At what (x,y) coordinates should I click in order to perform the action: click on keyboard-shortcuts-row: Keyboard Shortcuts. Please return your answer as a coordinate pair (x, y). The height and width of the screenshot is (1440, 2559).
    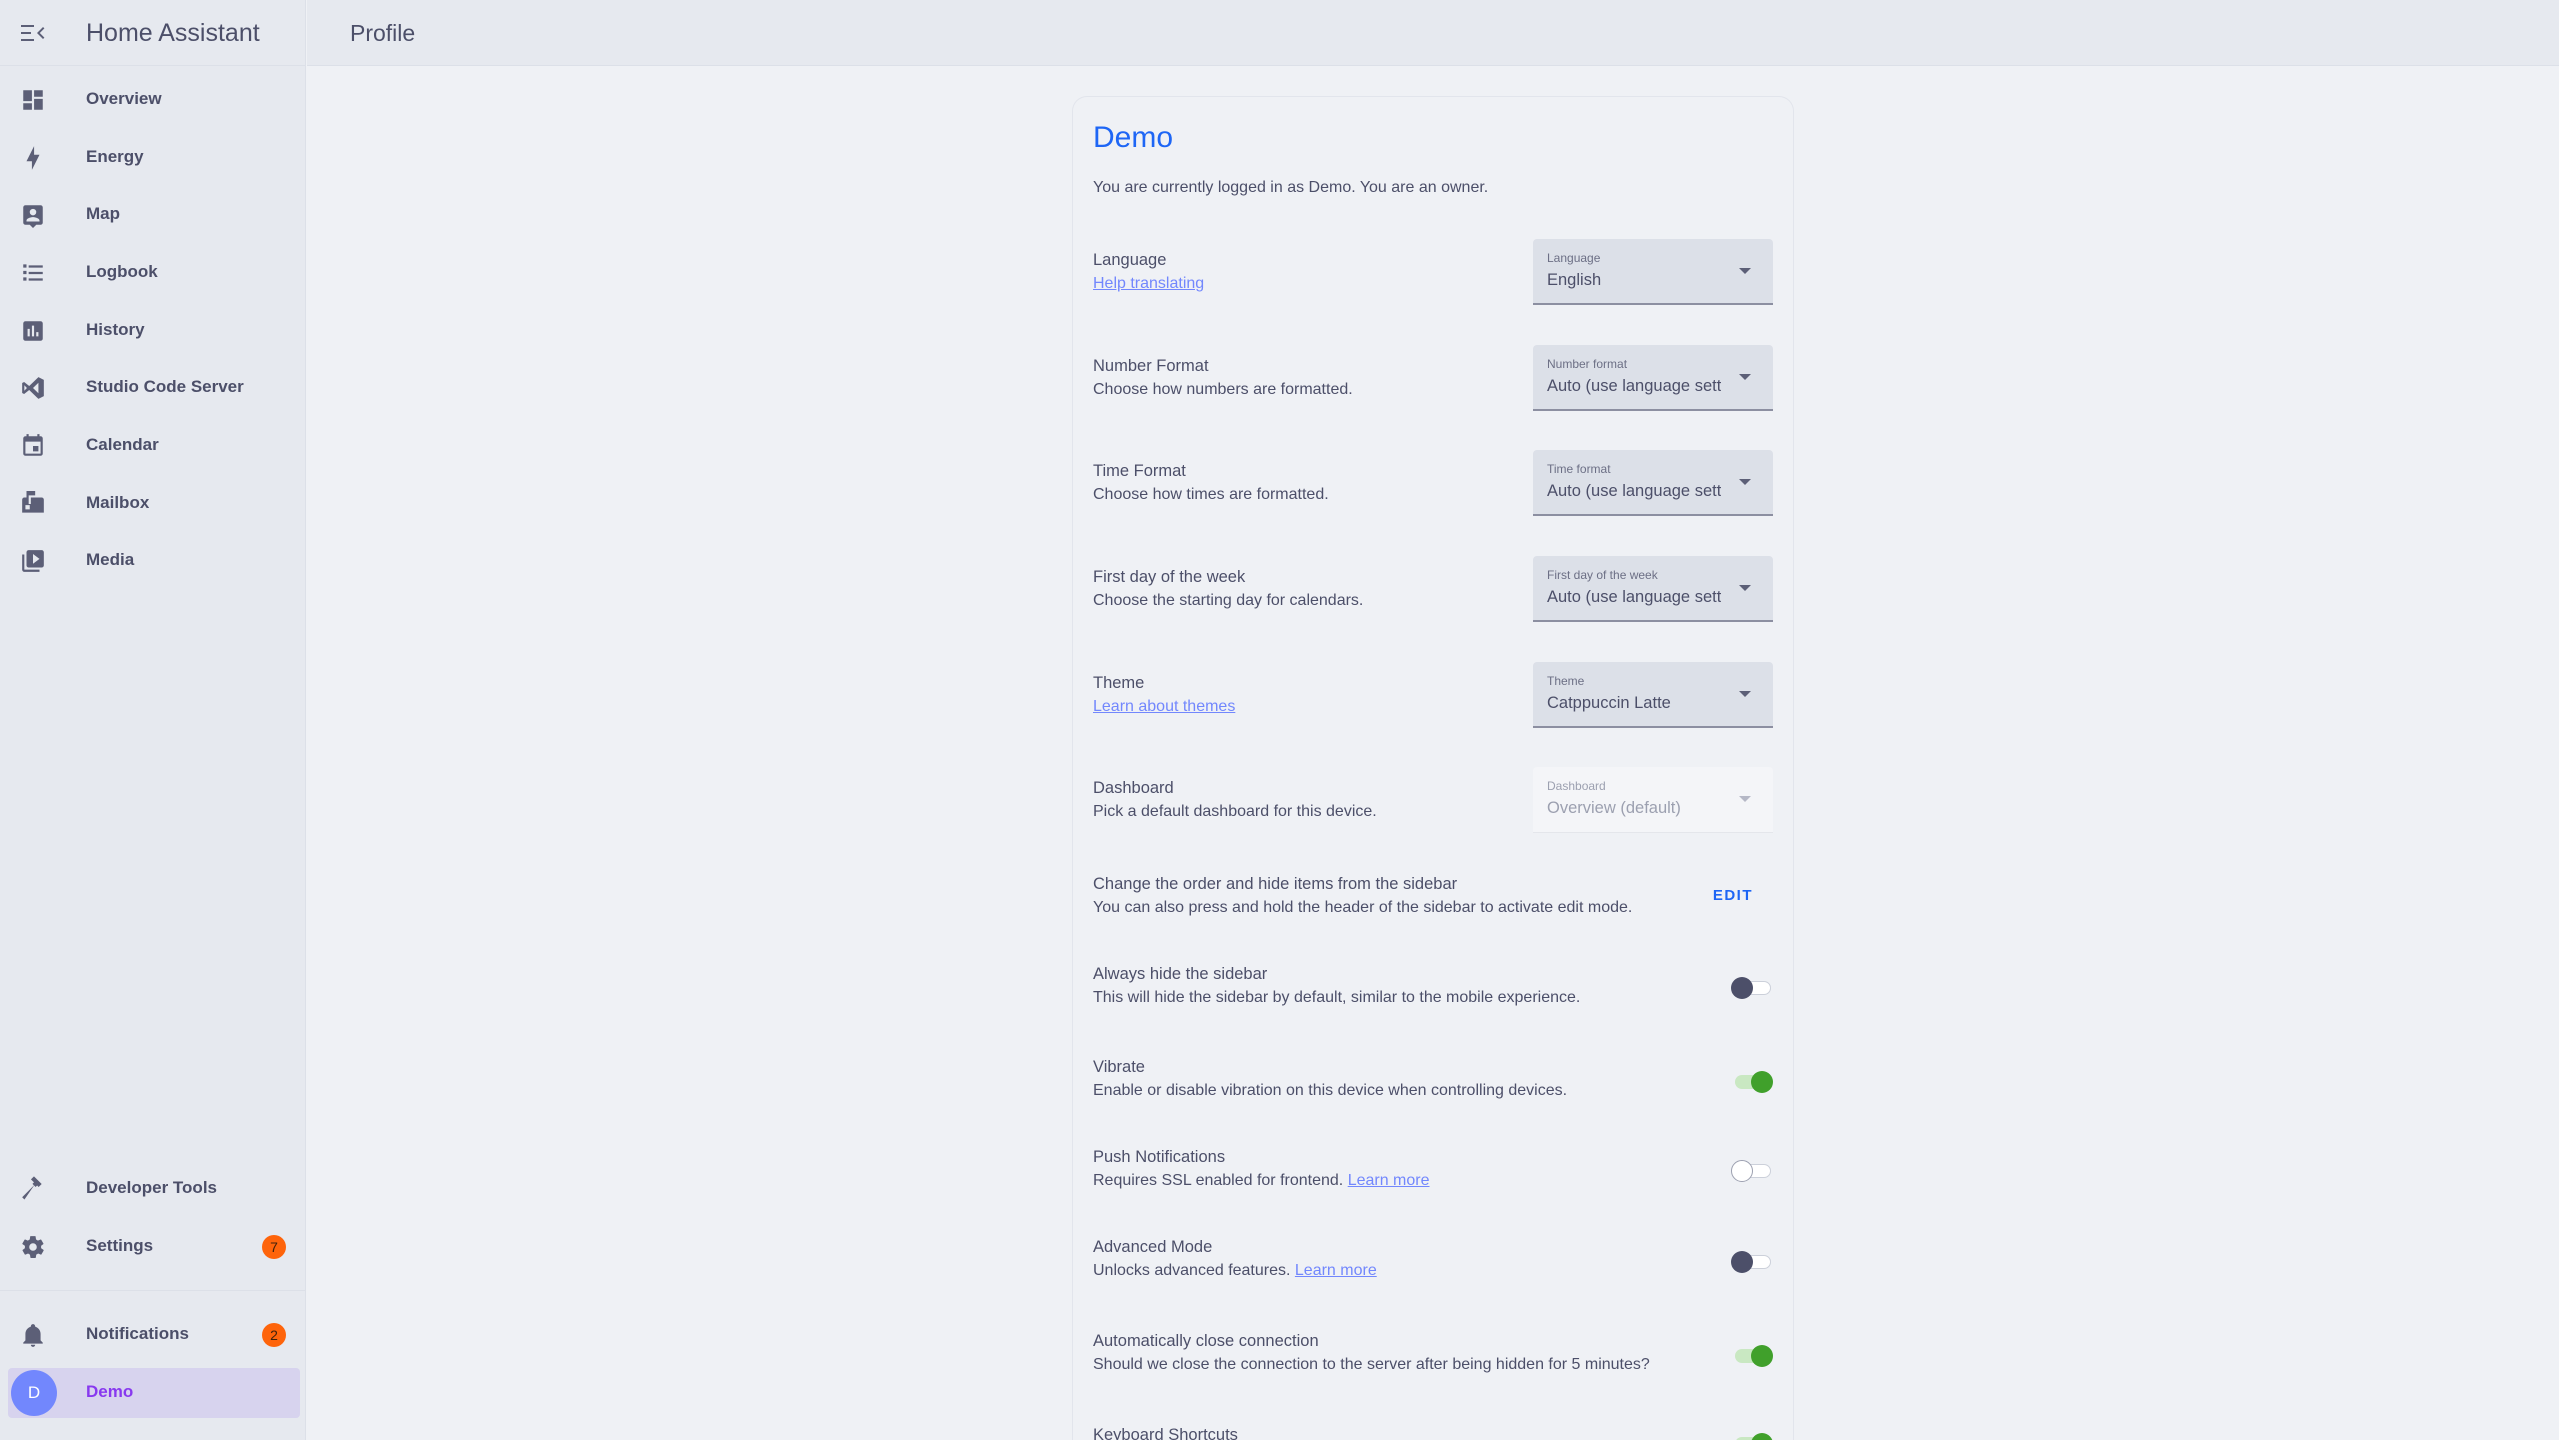
    Looking at the image, I should click on (1433, 1433).